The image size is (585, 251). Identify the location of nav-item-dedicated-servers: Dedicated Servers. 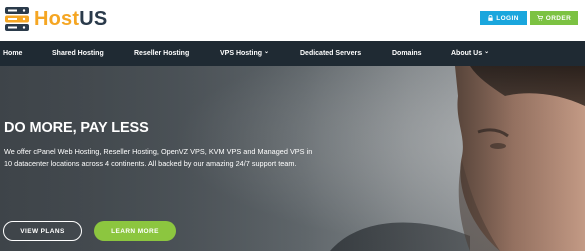
(330, 53).